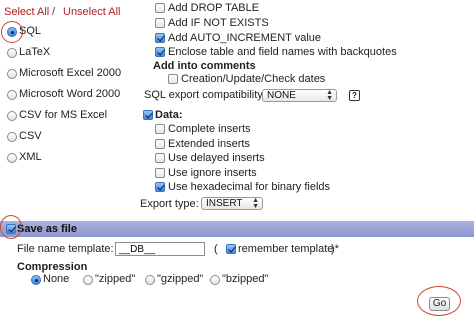 This screenshot has height=316, width=474. Describe the element at coordinates (63, 115) in the screenshot. I see `csv-excel-label: CSV for MS Excel` at that location.